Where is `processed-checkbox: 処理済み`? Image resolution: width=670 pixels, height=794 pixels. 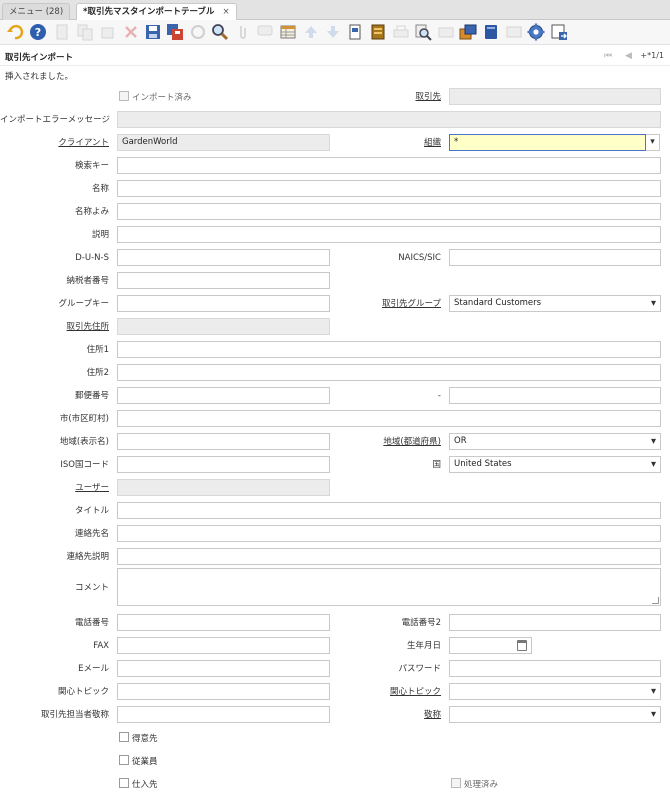 processed-checkbox: 処理済み is located at coordinates (474, 784).